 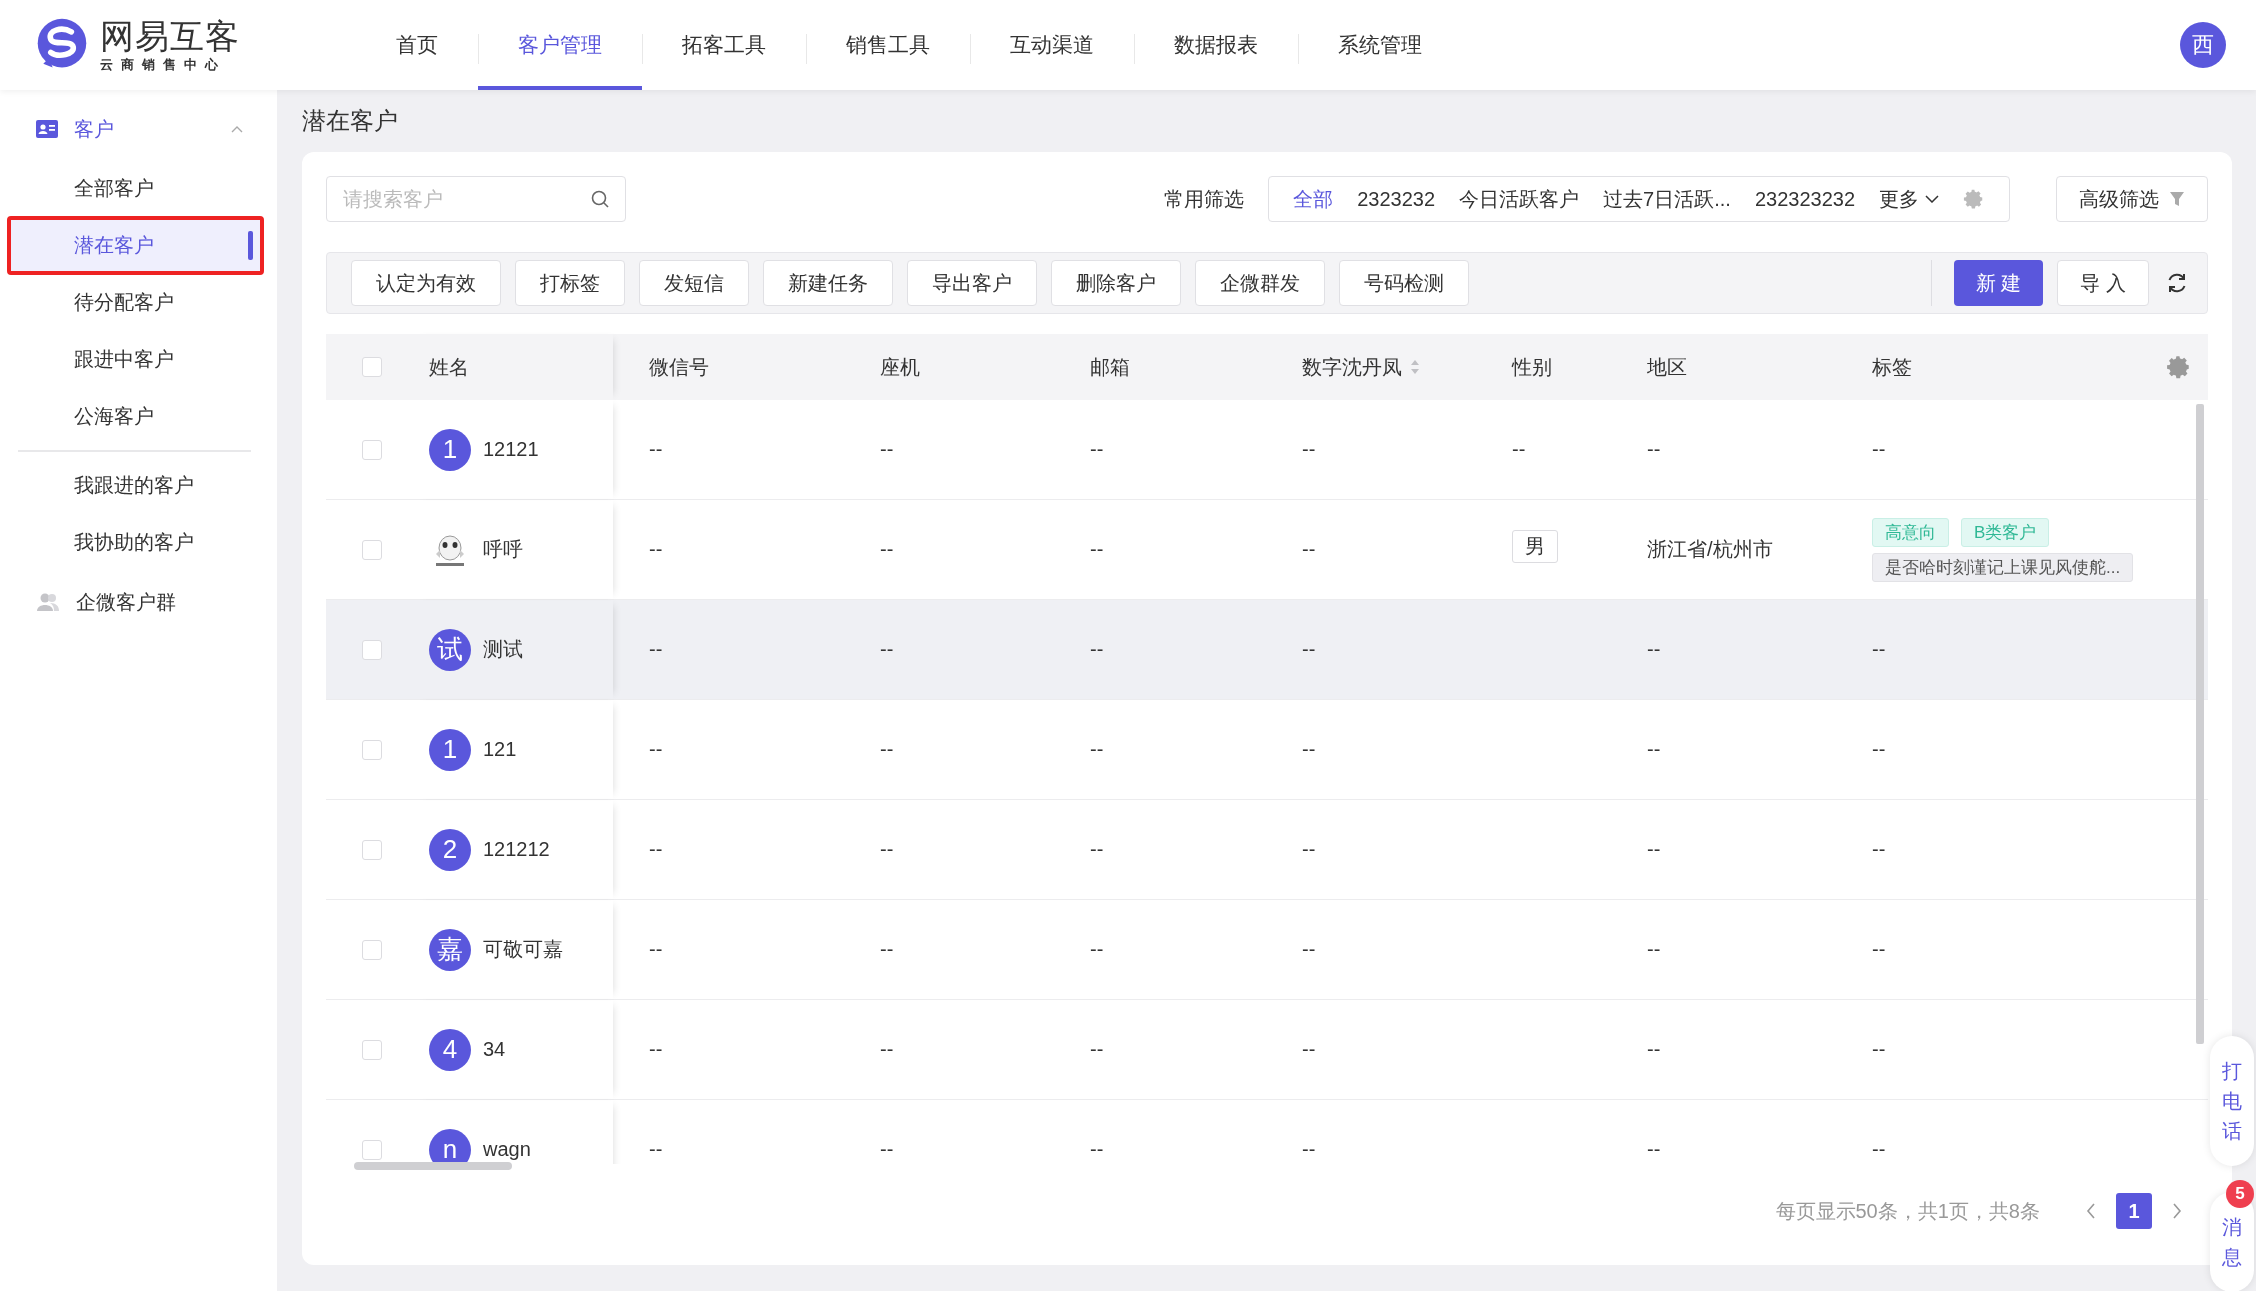 What do you see at coordinates (2103, 283) in the screenshot?
I see `import-button: 导 入` at bounding box center [2103, 283].